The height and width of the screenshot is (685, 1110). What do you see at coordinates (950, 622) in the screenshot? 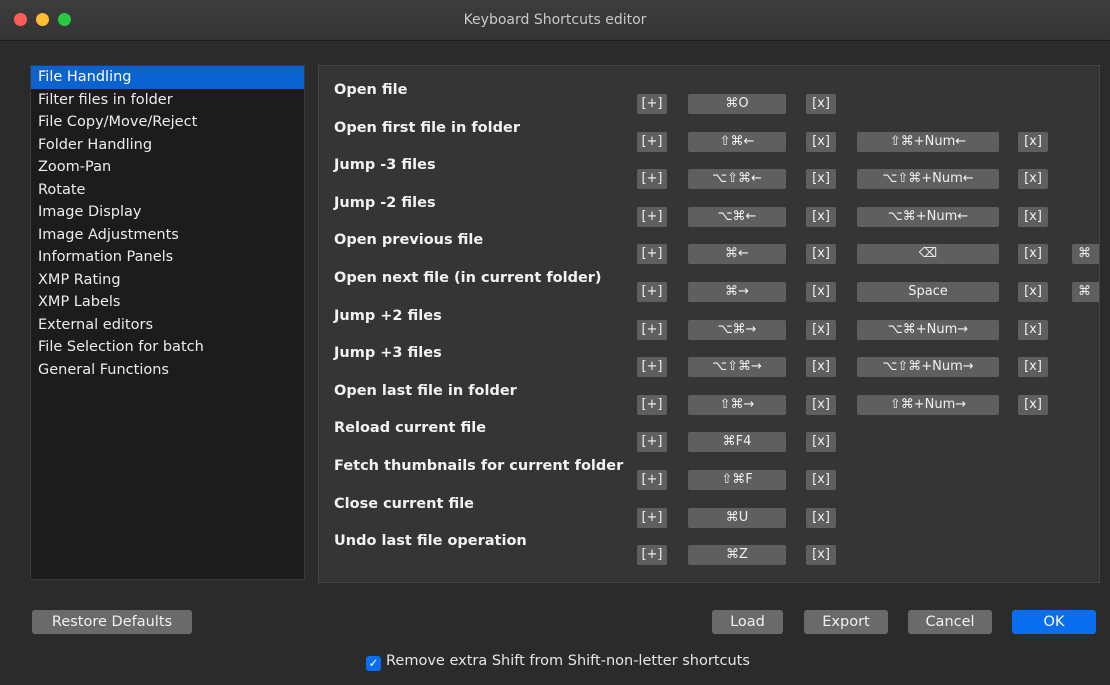
I see `cancel-button: Cancel` at bounding box center [950, 622].